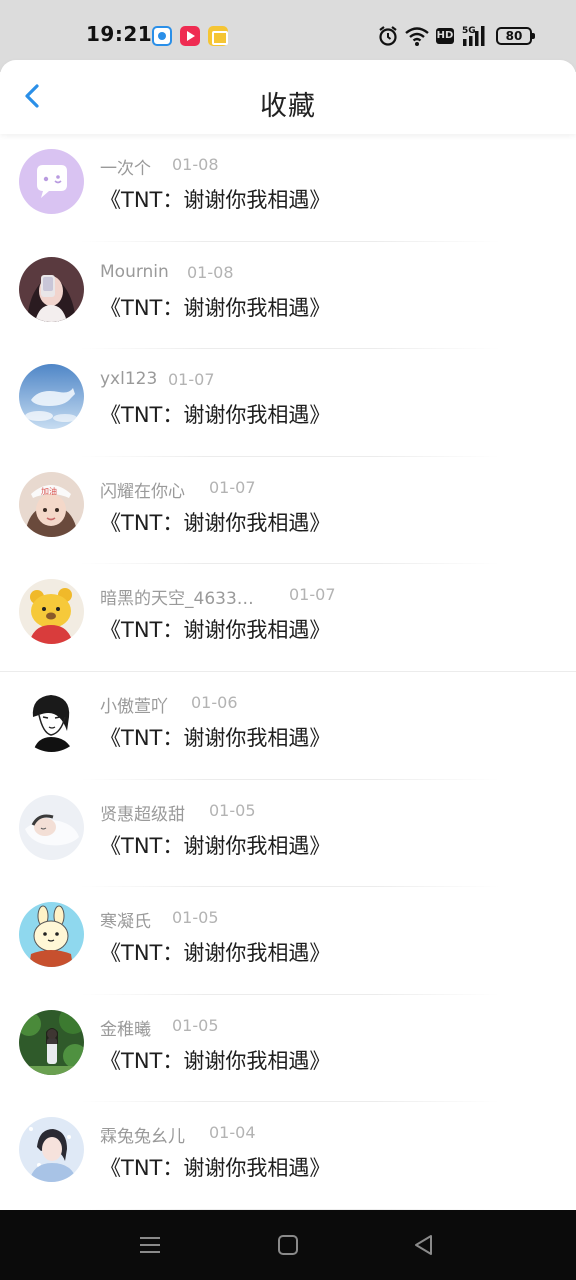 Image resolution: width=576 pixels, height=1280 pixels. I want to click on list-item: 霖兔兔幺儿 01-04 《TNT：谢谢你我相遇》, so click(288, 1156).